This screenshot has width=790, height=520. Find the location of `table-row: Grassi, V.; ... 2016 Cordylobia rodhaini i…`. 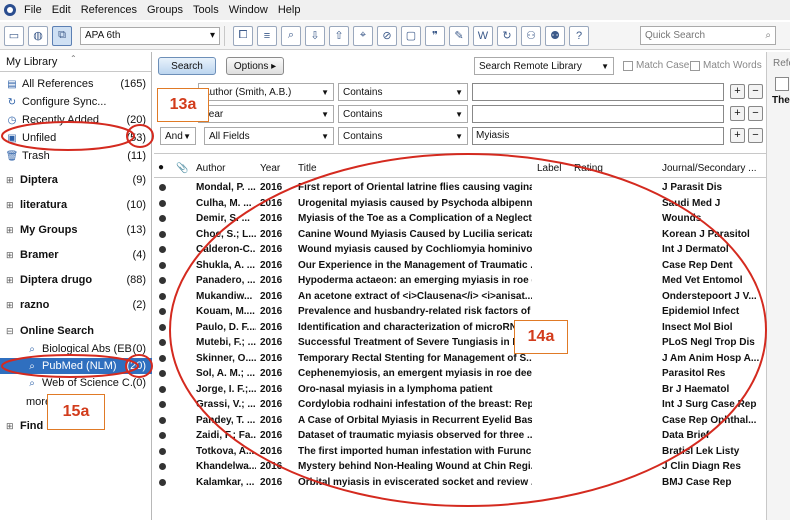

table-row: Grassi, V.; ... 2016 Cordylobia rodhaini i… is located at coordinates (460, 405).